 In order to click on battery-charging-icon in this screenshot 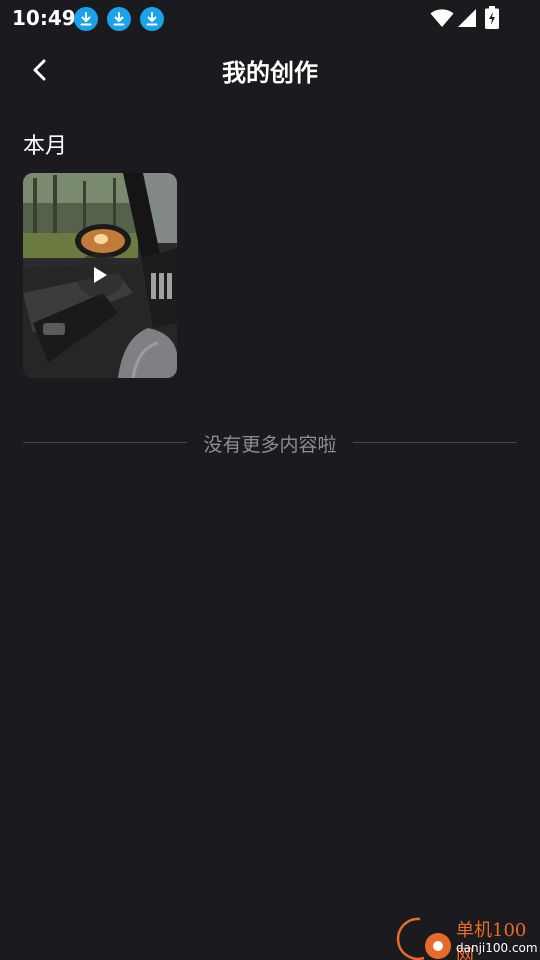, I will do `click(492, 17)`.